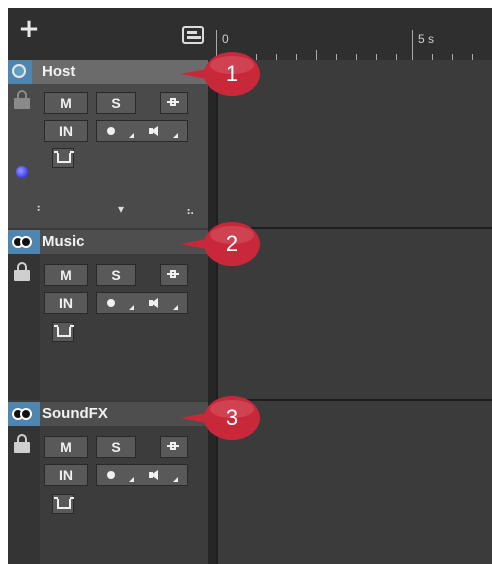 The height and width of the screenshot is (564, 492). Describe the element at coordinates (193, 35) in the screenshot. I see `panel-toggle-icon` at that location.